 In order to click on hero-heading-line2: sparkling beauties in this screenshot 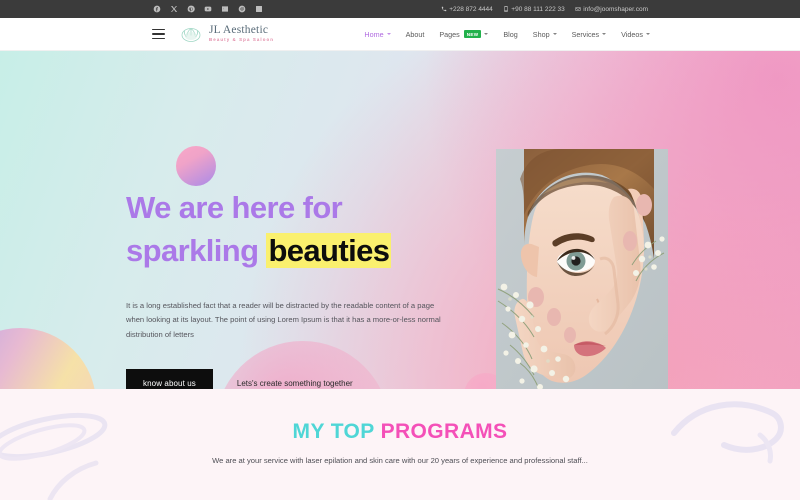, I will do `click(296, 251)`.